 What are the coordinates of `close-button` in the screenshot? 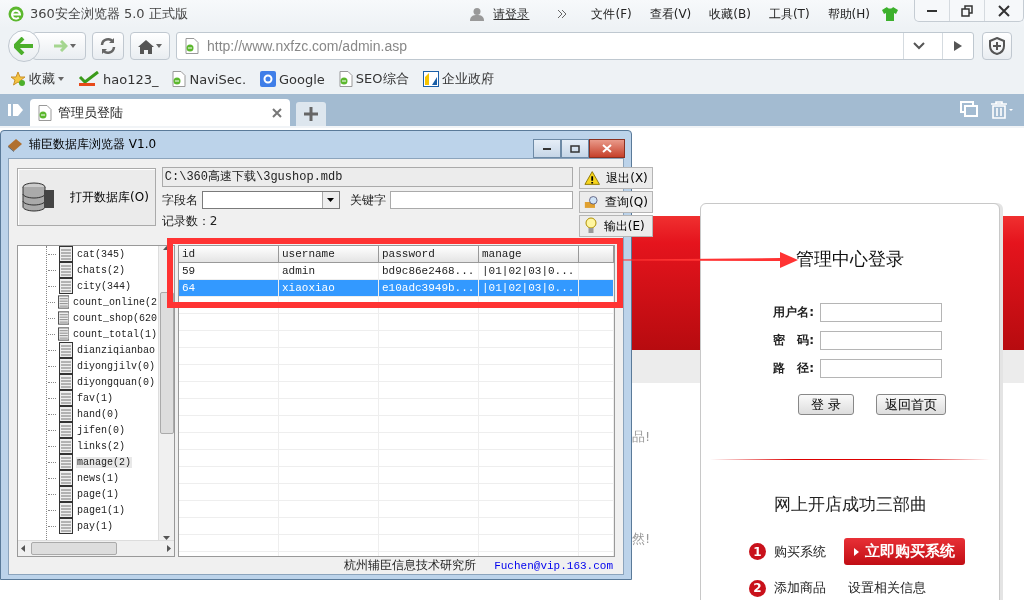 It's located at (607, 148).